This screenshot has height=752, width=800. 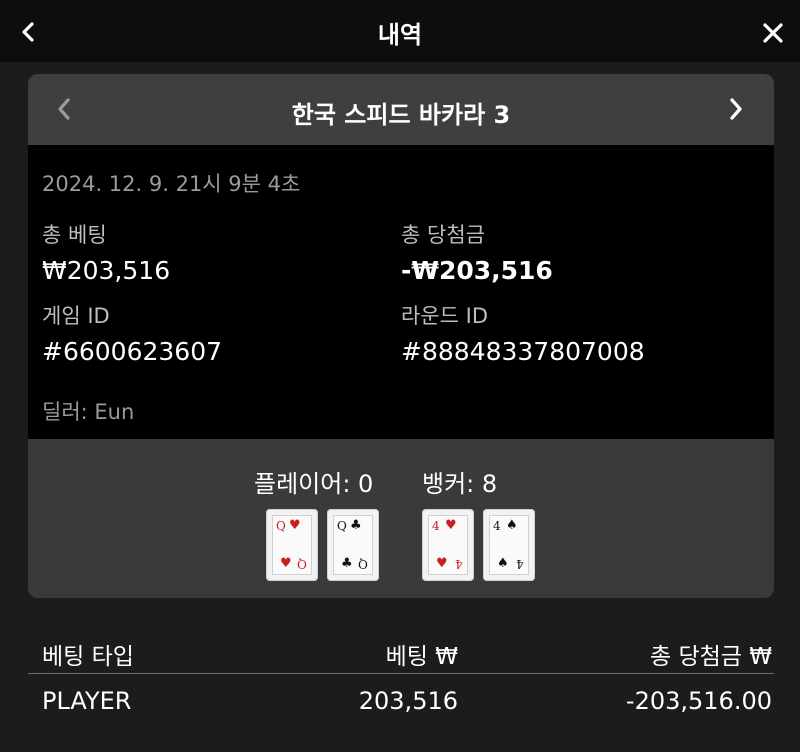 What do you see at coordinates (443, 235) in the screenshot?
I see `total-win-label: 총 당첨금` at bounding box center [443, 235].